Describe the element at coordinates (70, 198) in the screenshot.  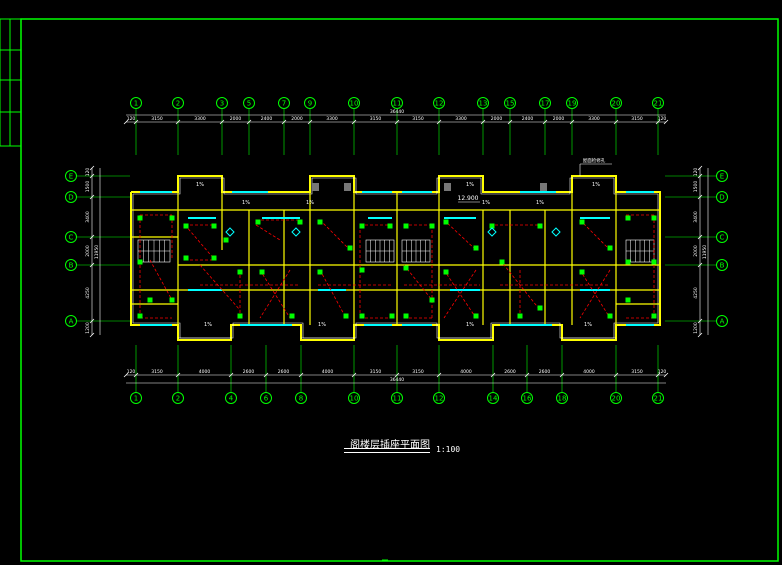
I see `axis-bubble-left-D-label: D` at that location.